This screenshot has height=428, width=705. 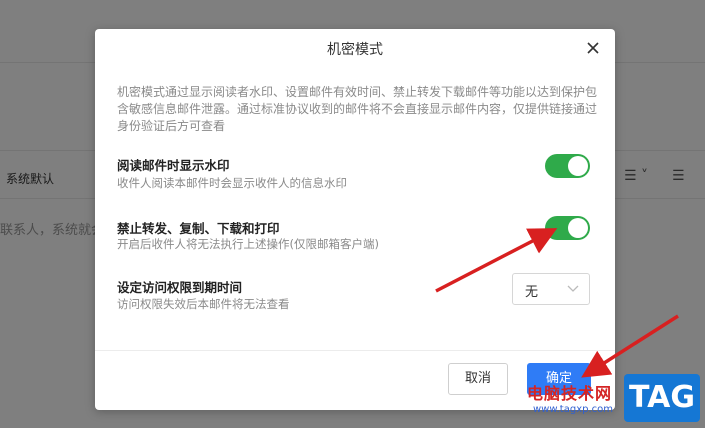 I want to click on expiry-option-title: 设定访问权限到期时间, so click(x=180, y=287).